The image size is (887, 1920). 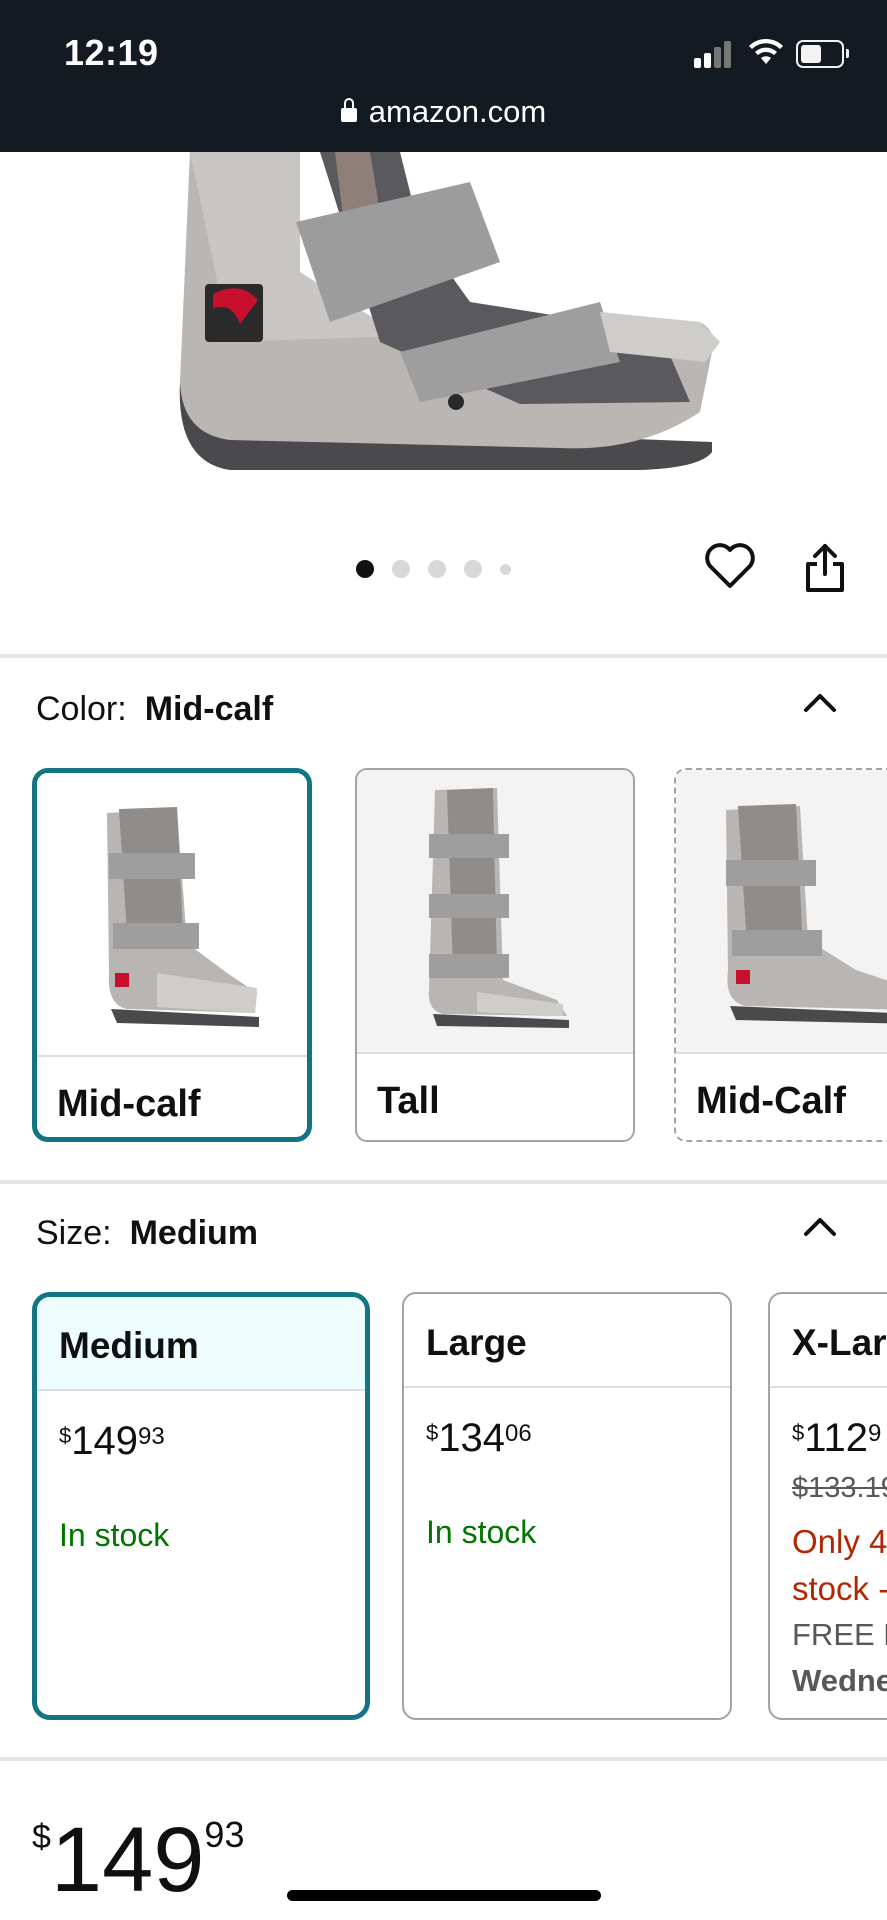 I want to click on share-icon, so click(x=825, y=568).